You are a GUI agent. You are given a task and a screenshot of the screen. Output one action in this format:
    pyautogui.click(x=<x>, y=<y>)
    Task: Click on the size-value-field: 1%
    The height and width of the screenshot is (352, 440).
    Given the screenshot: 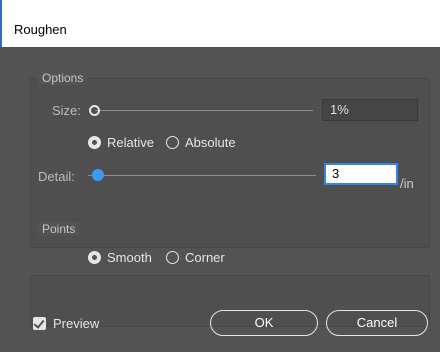 What is the action you would take?
    pyautogui.click(x=370, y=110)
    